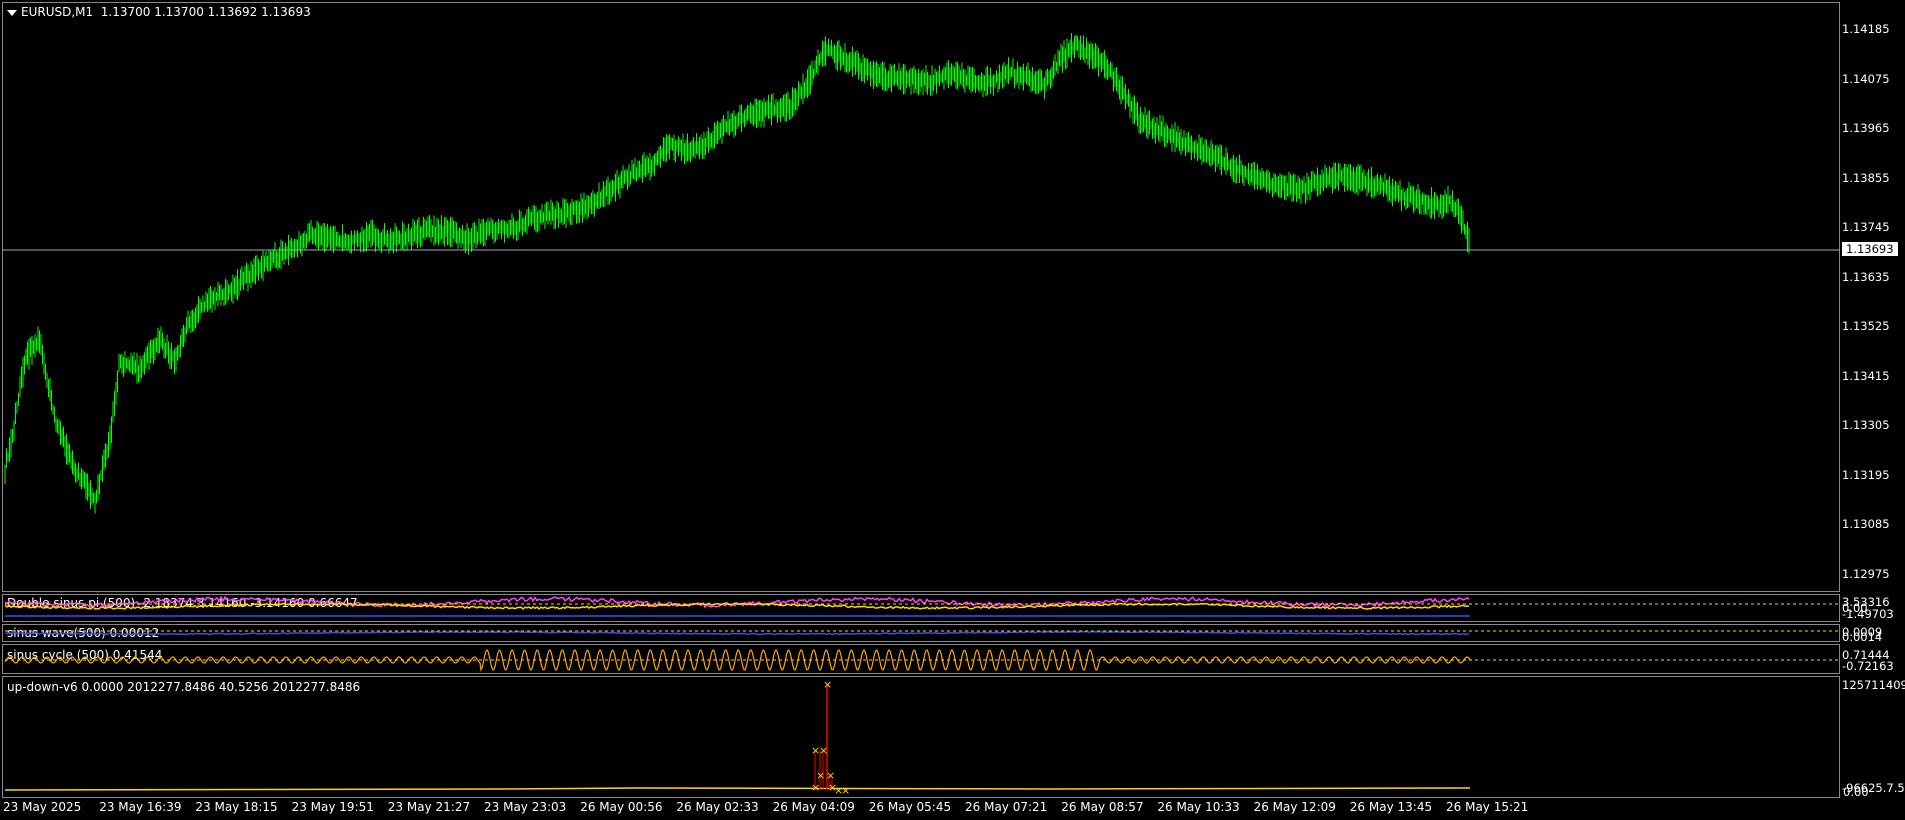 This screenshot has height=820, width=1905. Describe the element at coordinates (1866, 276) in the screenshot. I see `price-scale-label: 1.13635` at that location.